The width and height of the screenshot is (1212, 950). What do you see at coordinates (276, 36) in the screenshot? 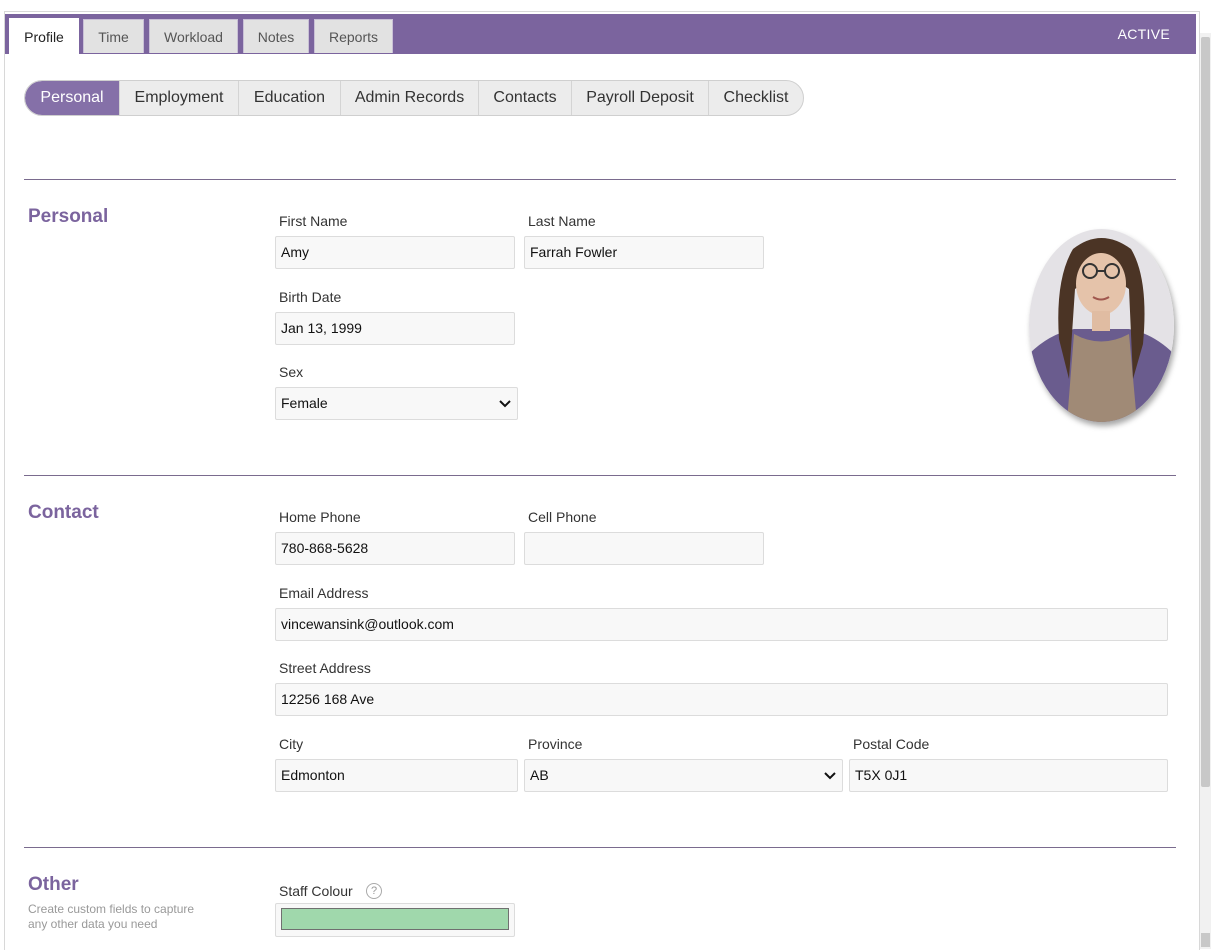
I see `tab-notes: Notes` at bounding box center [276, 36].